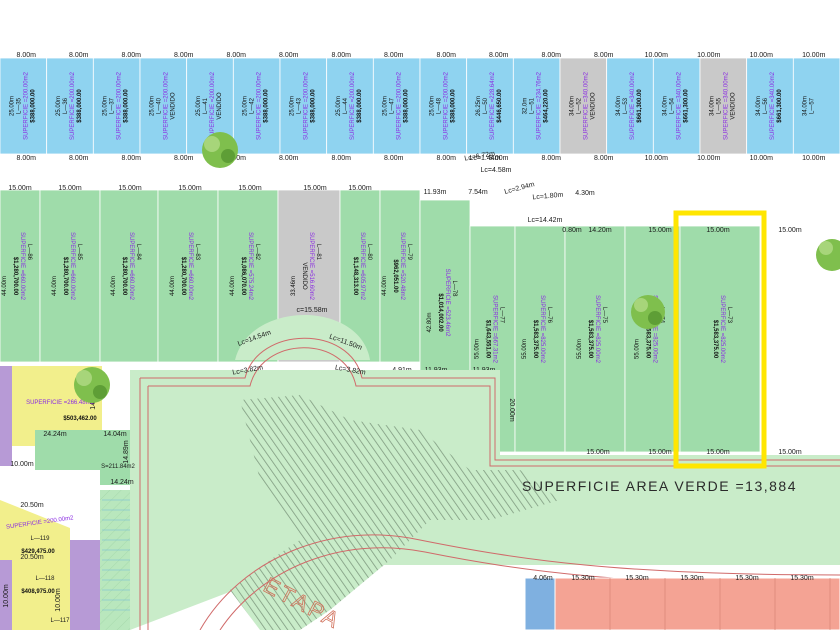 The height and width of the screenshot is (630, 840). What do you see at coordinates (488, 339) in the screenshot?
I see `lot-price: $1,643,551.00` at bounding box center [488, 339].